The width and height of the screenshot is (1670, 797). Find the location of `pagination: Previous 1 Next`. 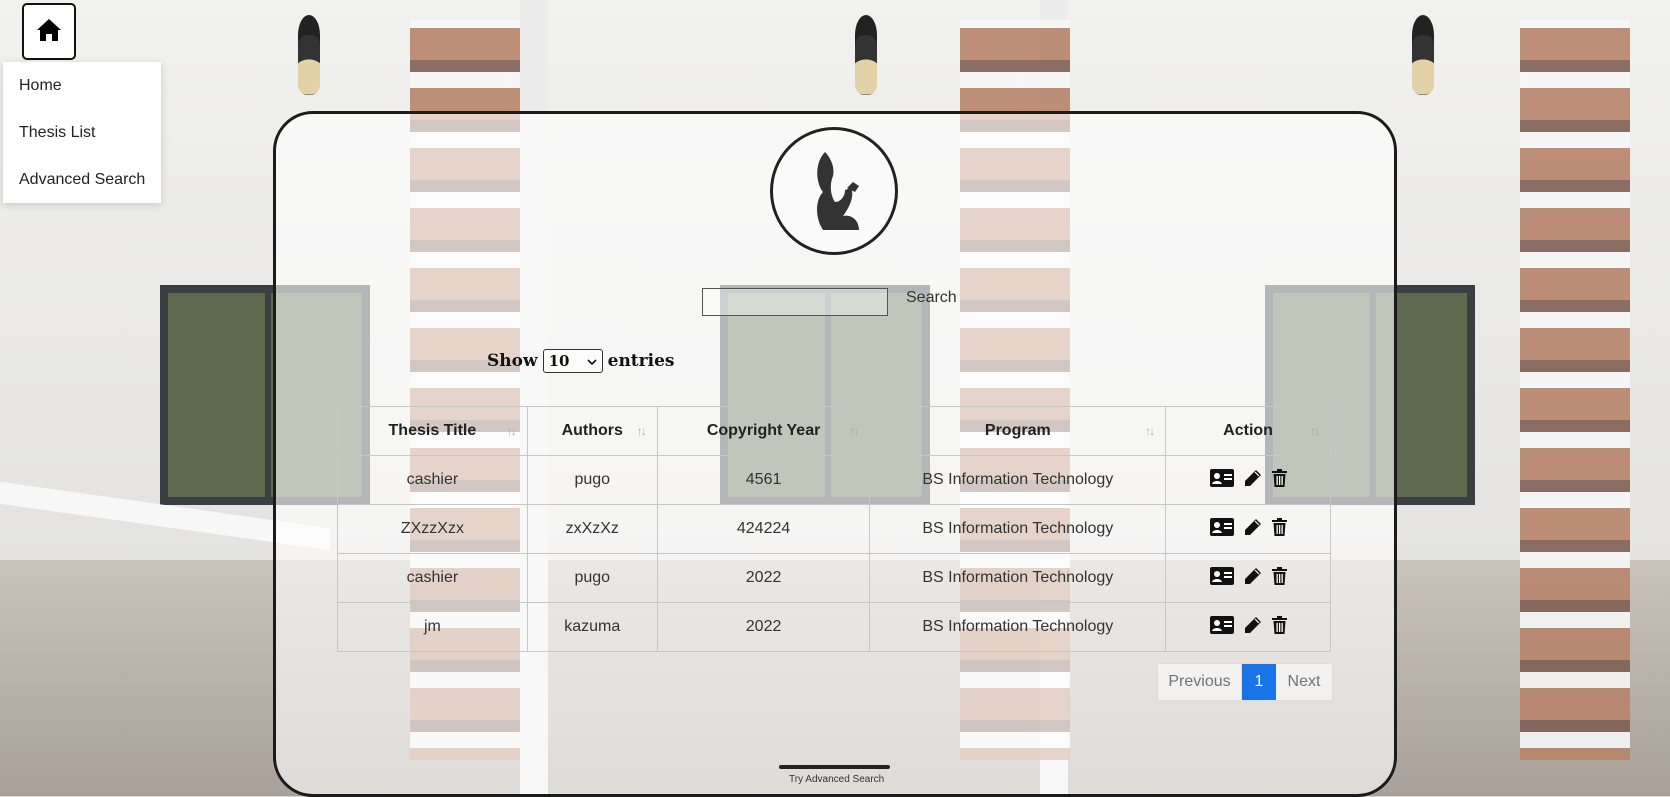

pagination: Previous 1 Next is located at coordinates (1245, 682).